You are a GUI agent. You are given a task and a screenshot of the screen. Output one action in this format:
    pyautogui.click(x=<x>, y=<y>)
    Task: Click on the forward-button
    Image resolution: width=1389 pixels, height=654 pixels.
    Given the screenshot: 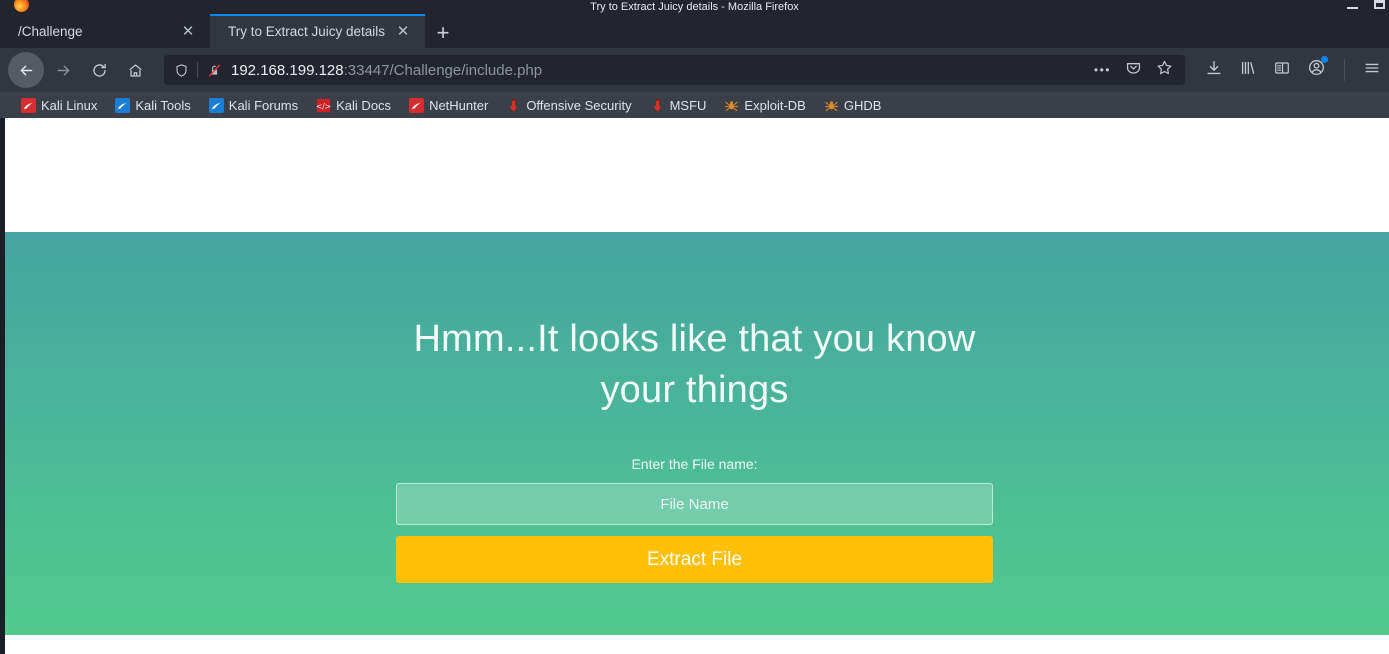 What is the action you would take?
    pyautogui.click(x=63, y=70)
    